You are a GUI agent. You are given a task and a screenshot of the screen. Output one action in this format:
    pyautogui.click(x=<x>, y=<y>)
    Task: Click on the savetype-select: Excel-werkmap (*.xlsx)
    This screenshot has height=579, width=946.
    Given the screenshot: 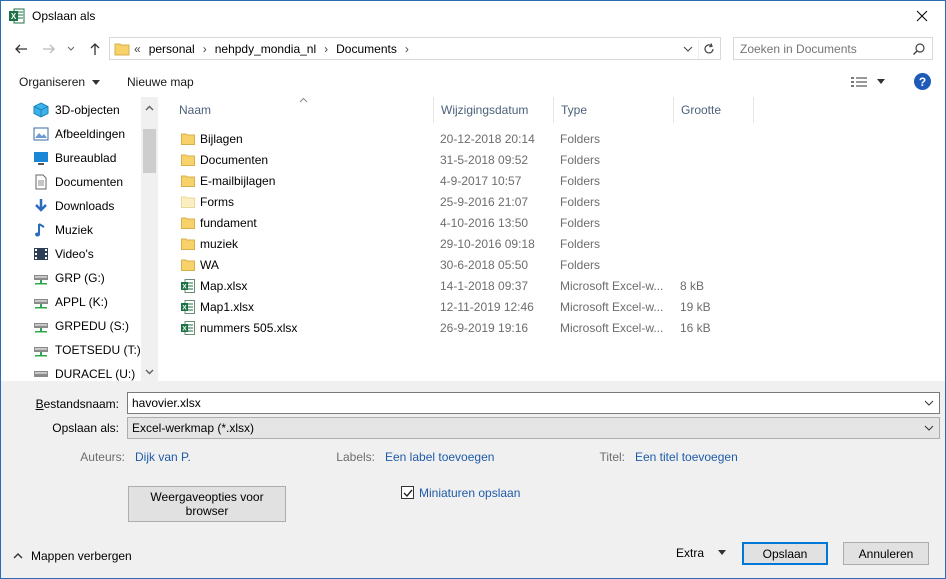 What is the action you would take?
    pyautogui.click(x=533, y=428)
    